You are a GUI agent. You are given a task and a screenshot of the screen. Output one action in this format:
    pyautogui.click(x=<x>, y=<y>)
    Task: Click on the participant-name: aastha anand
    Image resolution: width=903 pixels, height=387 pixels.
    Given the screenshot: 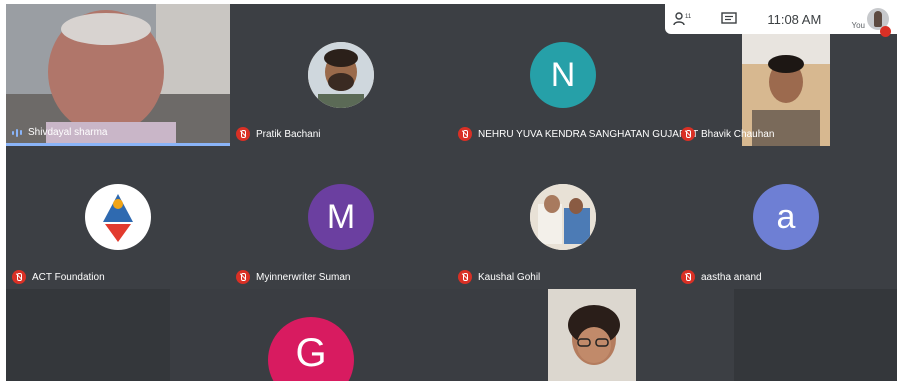 What is the action you would take?
    pyautogui.click(x=731, y=277)
    